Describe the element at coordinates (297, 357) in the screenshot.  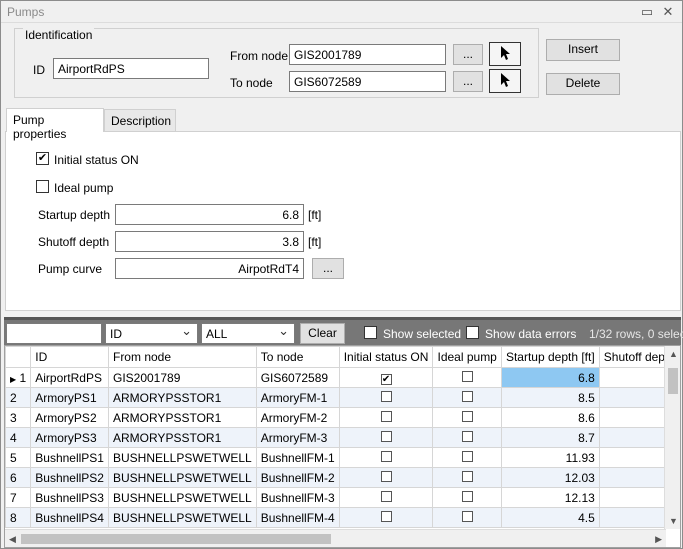
I see `column-header-to-node: To node` at that location.